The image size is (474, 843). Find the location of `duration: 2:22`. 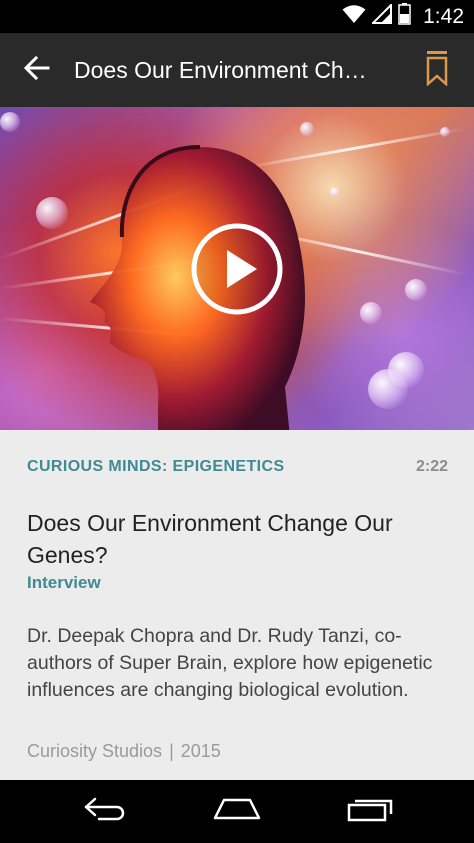

duration: 2:22 is located at coordinates (431, 466).